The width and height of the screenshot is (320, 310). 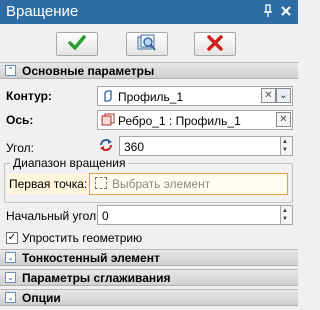 I want to click on contour-label: Контур:, so click(x=29, y=96).